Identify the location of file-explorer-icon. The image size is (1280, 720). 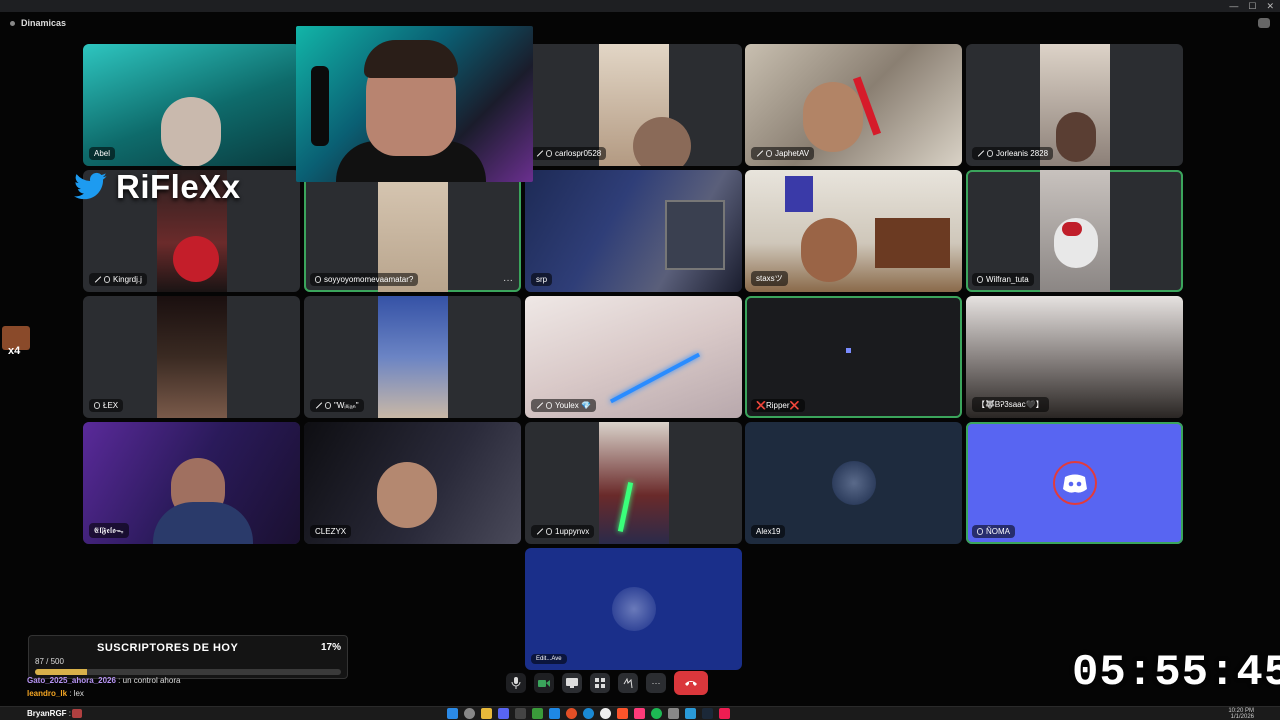
(486, 713).